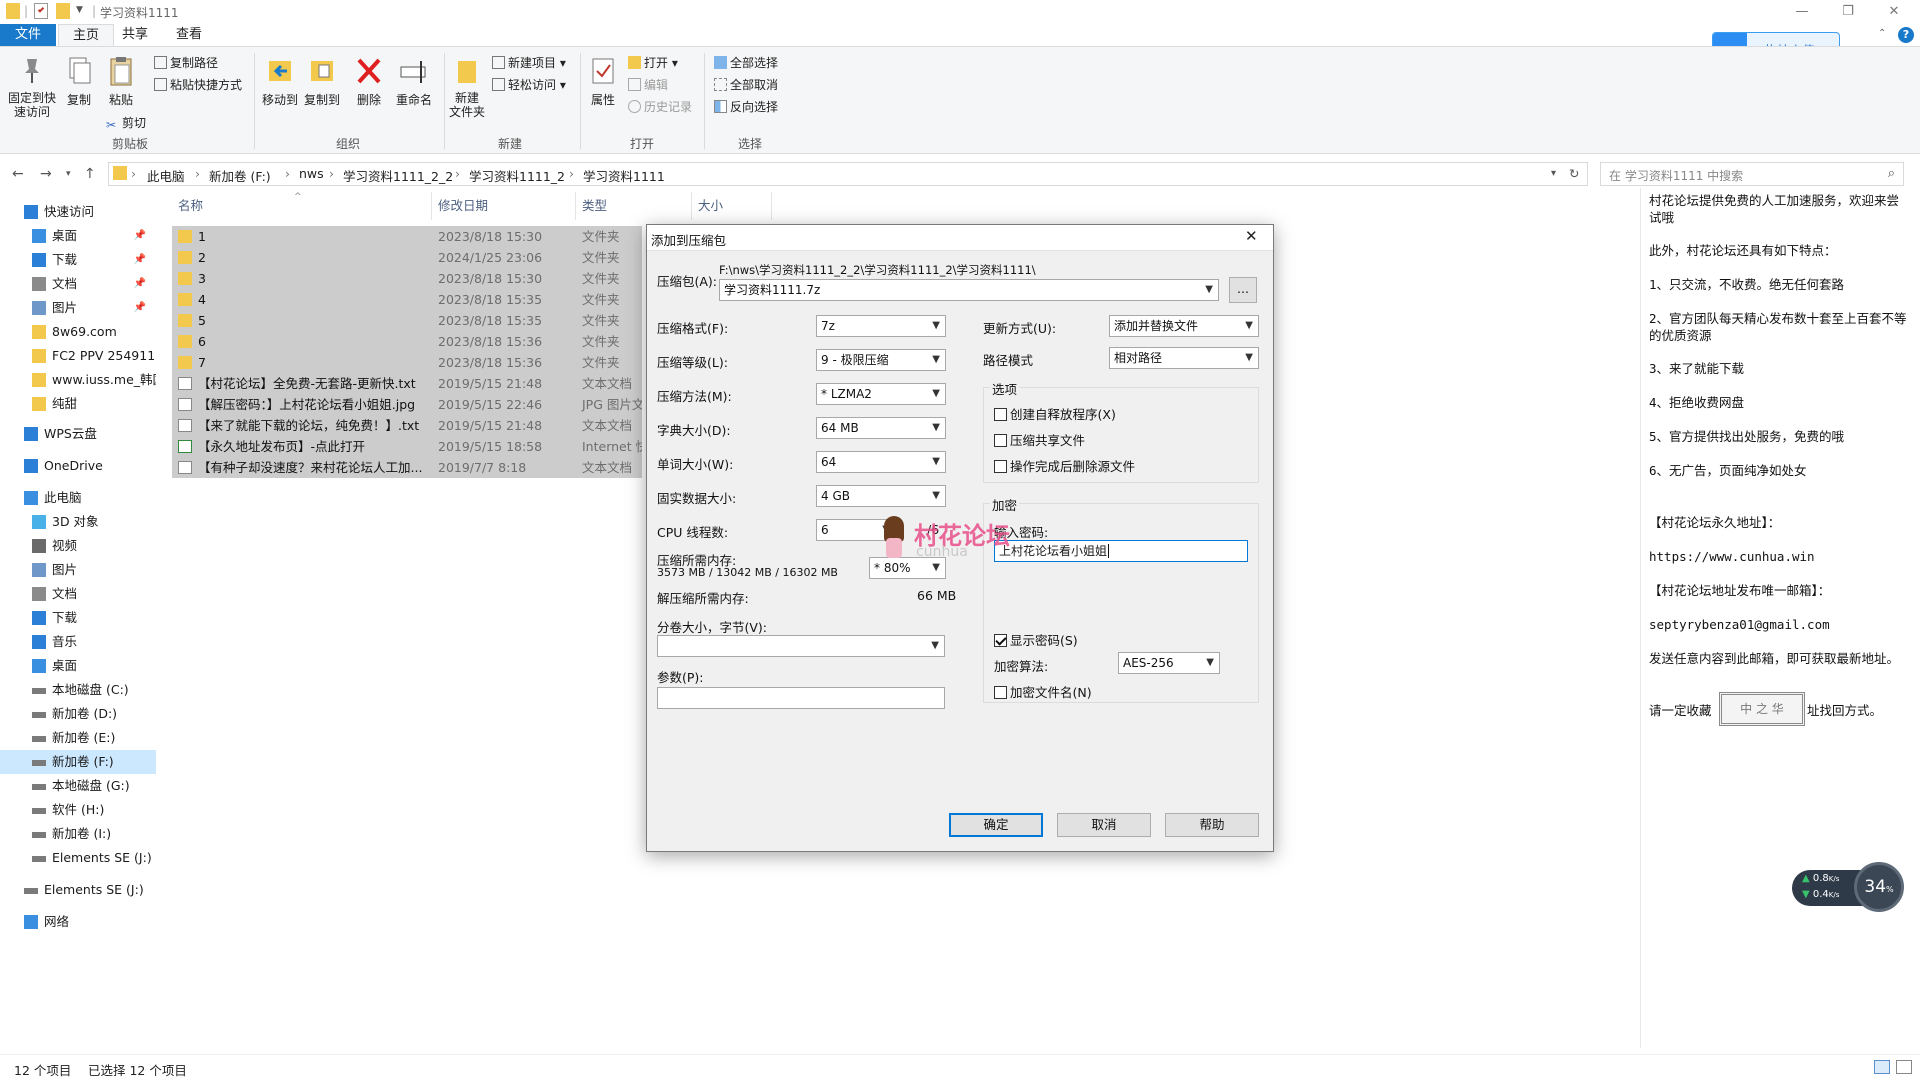 This screenshot has height=1080, width=1920. What do you see at coordinates (504, 206) in the screenshot?
I see `column-header-date: 修改日期` at bounding box center [504, 206].